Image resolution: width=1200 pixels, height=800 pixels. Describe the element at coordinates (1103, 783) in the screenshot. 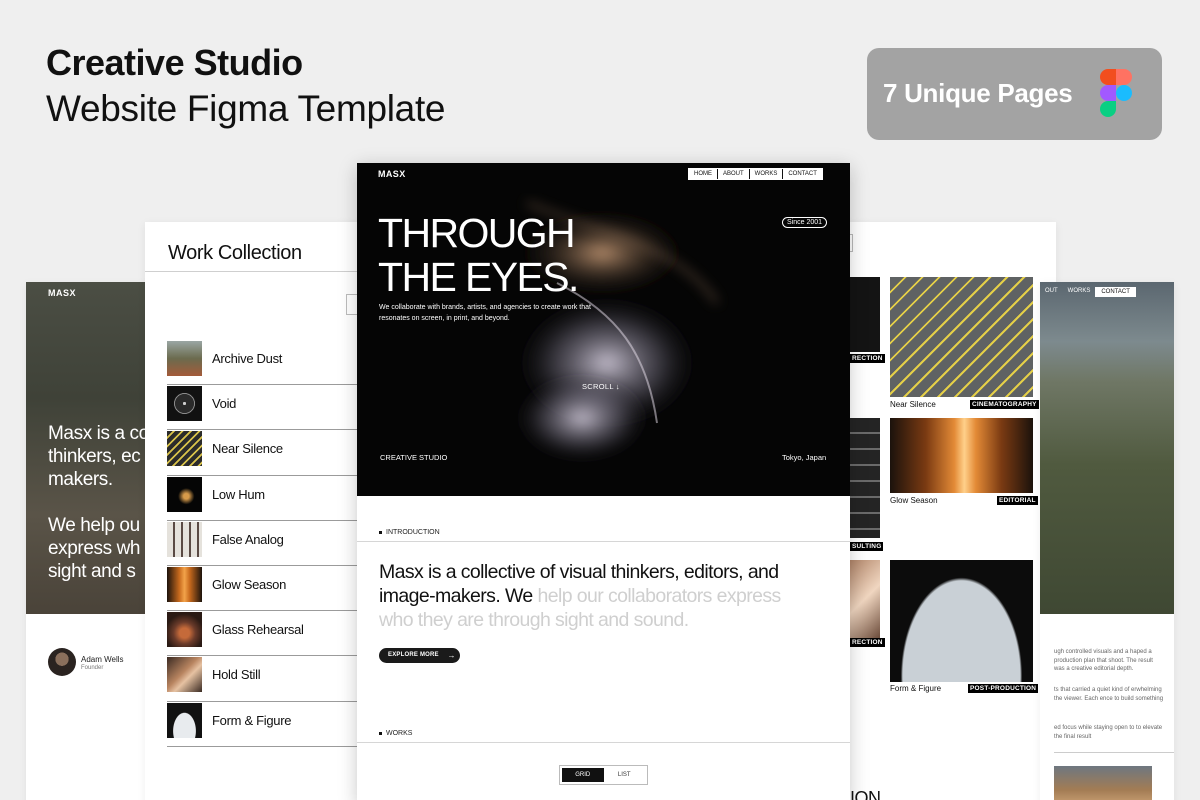

I see `project-image` at that location.